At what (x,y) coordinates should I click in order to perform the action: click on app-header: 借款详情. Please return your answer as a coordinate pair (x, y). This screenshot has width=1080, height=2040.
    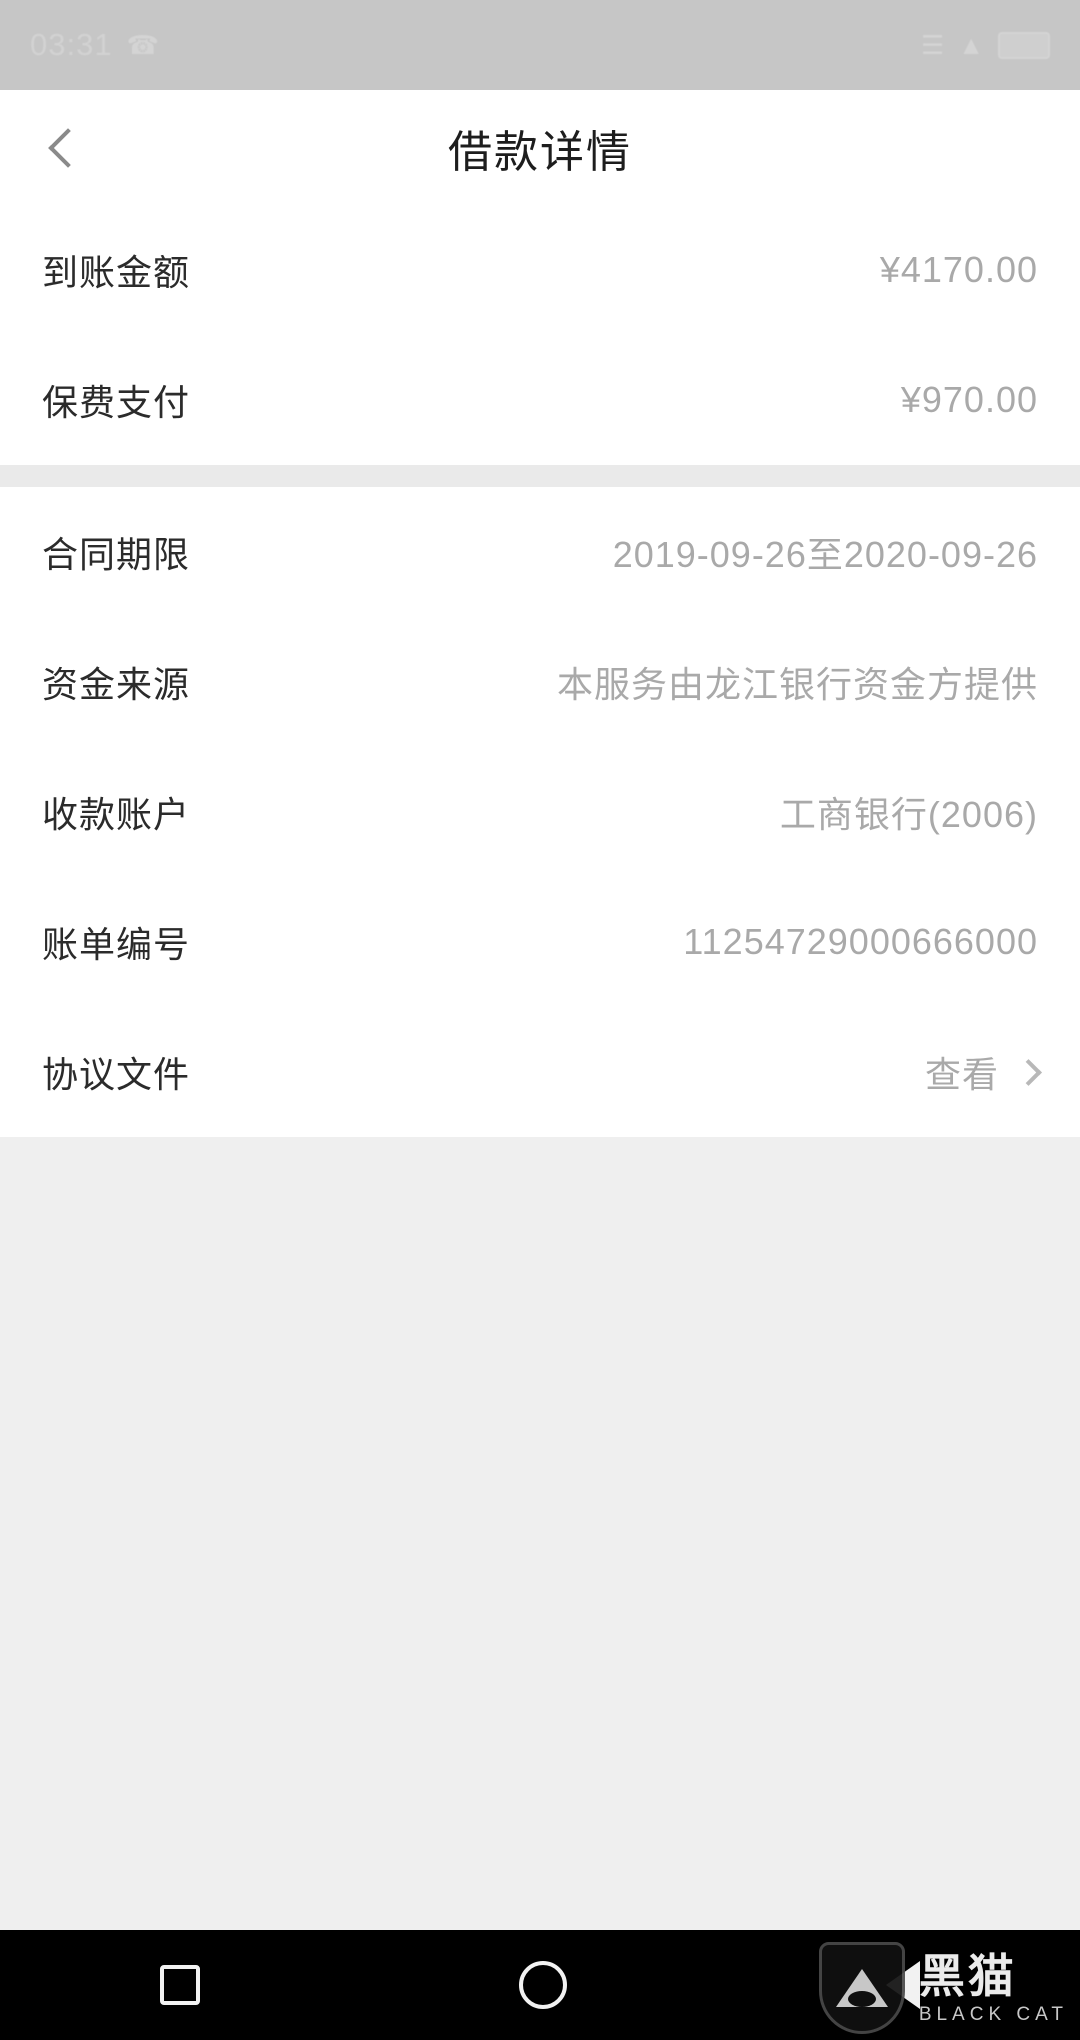
    Looking at the image, I should click on (540, 147).